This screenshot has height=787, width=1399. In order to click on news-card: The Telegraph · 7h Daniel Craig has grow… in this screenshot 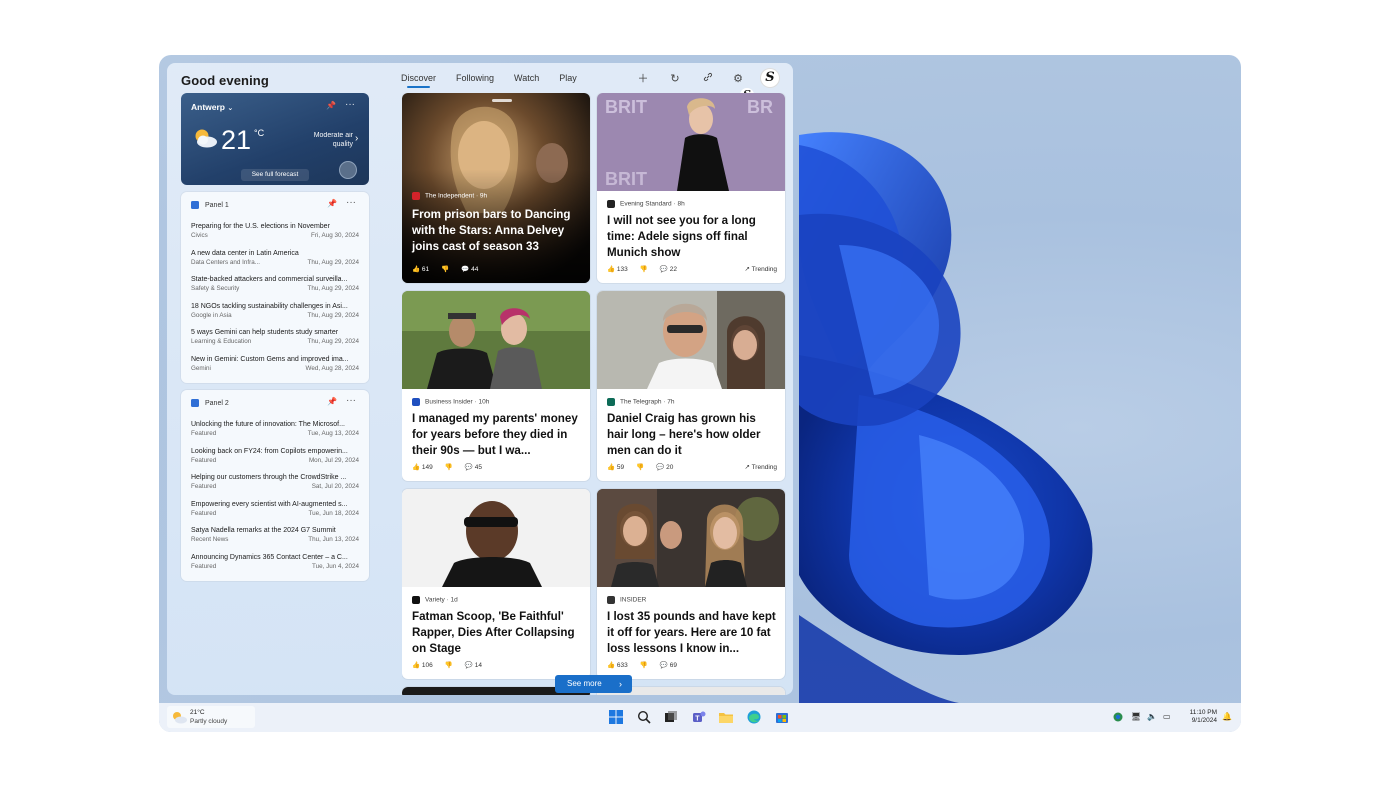, I will do `click(691, 386)`.